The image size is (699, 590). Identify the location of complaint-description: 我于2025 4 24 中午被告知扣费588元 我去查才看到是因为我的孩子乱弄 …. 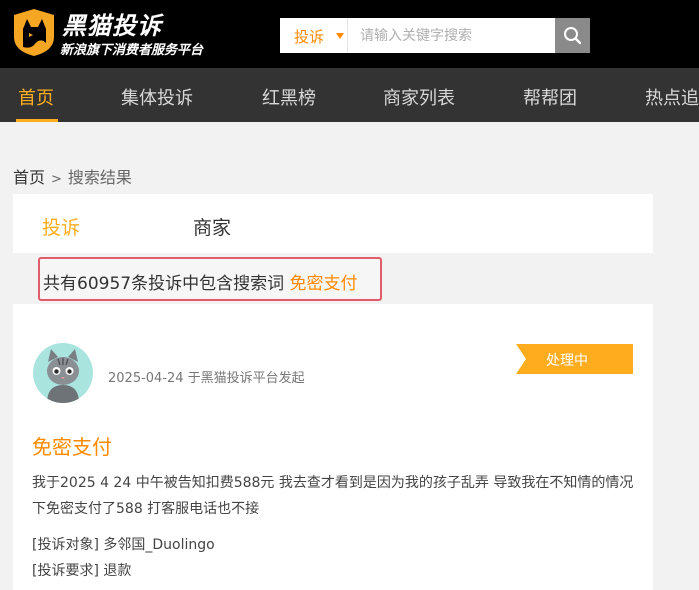
(333, 496).